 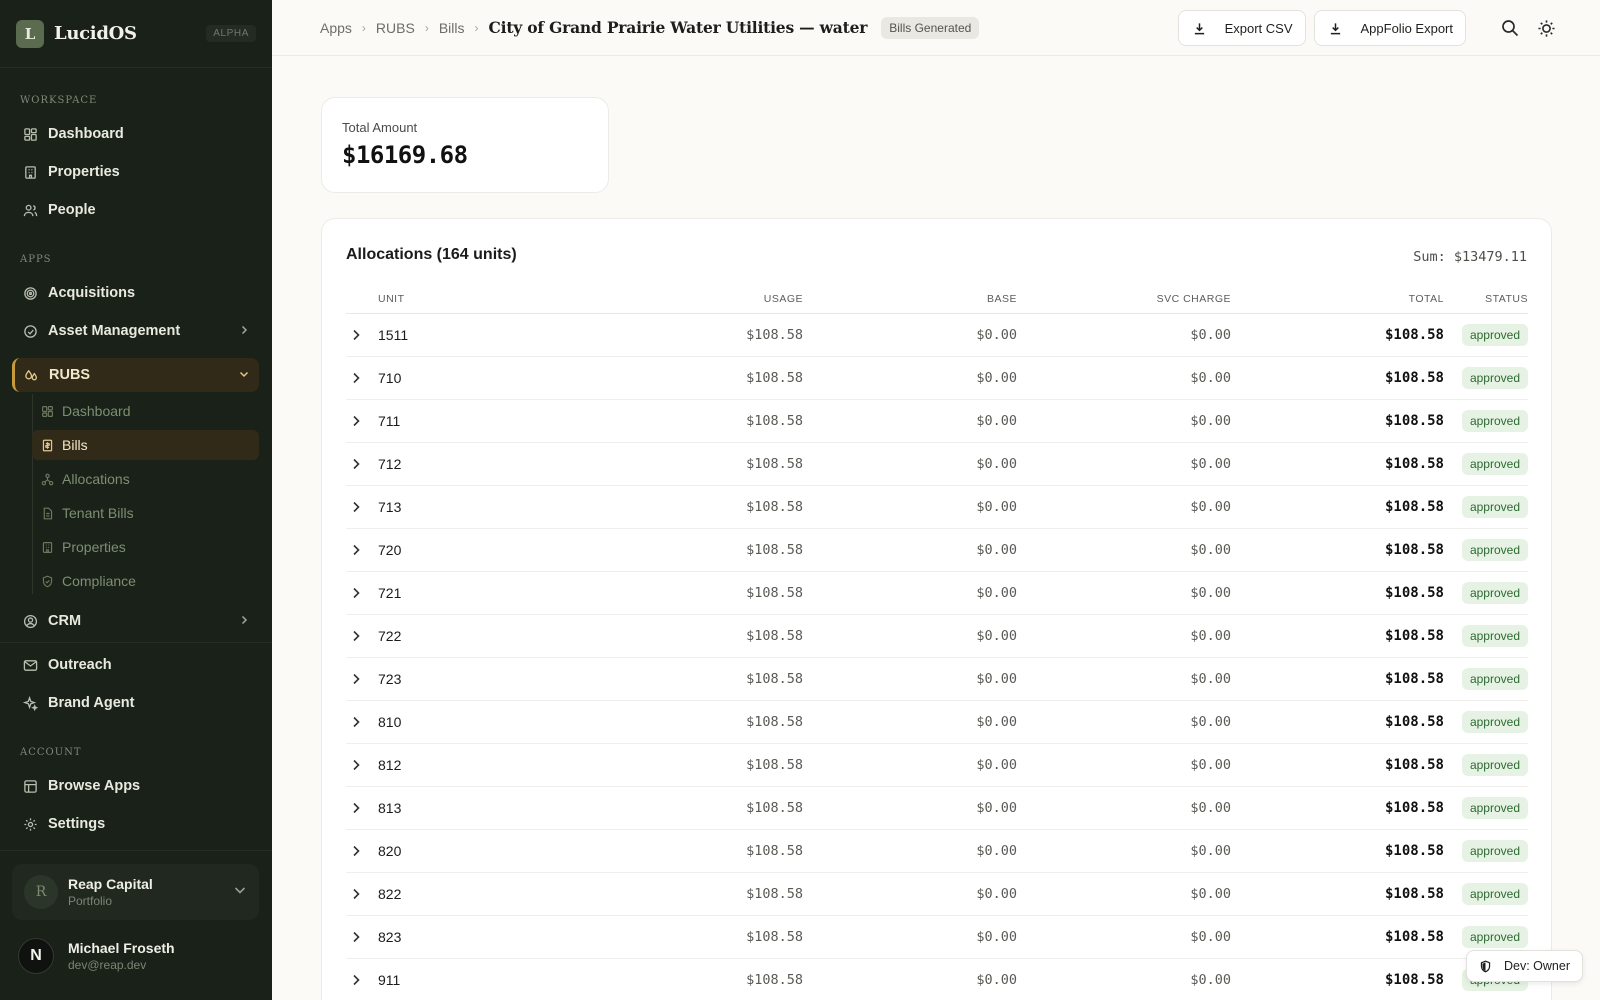 What do you see at coordinates (937, 636) in the screenshot?
I see `table-row: 722 $108.58 $0.00 $0.00 $108.58 approved` at bounding box center [937, 636].